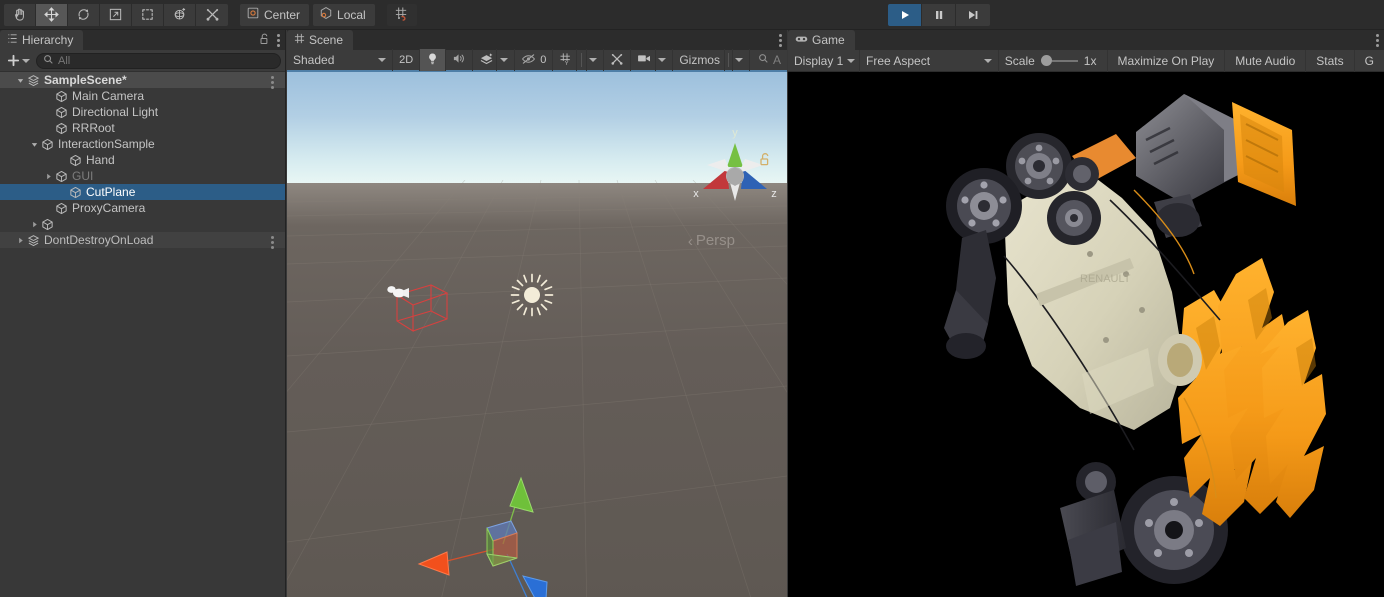 The width and height of the screenshot is (1384, 597). I want to click on camera-dropdown, so click(665, 60).